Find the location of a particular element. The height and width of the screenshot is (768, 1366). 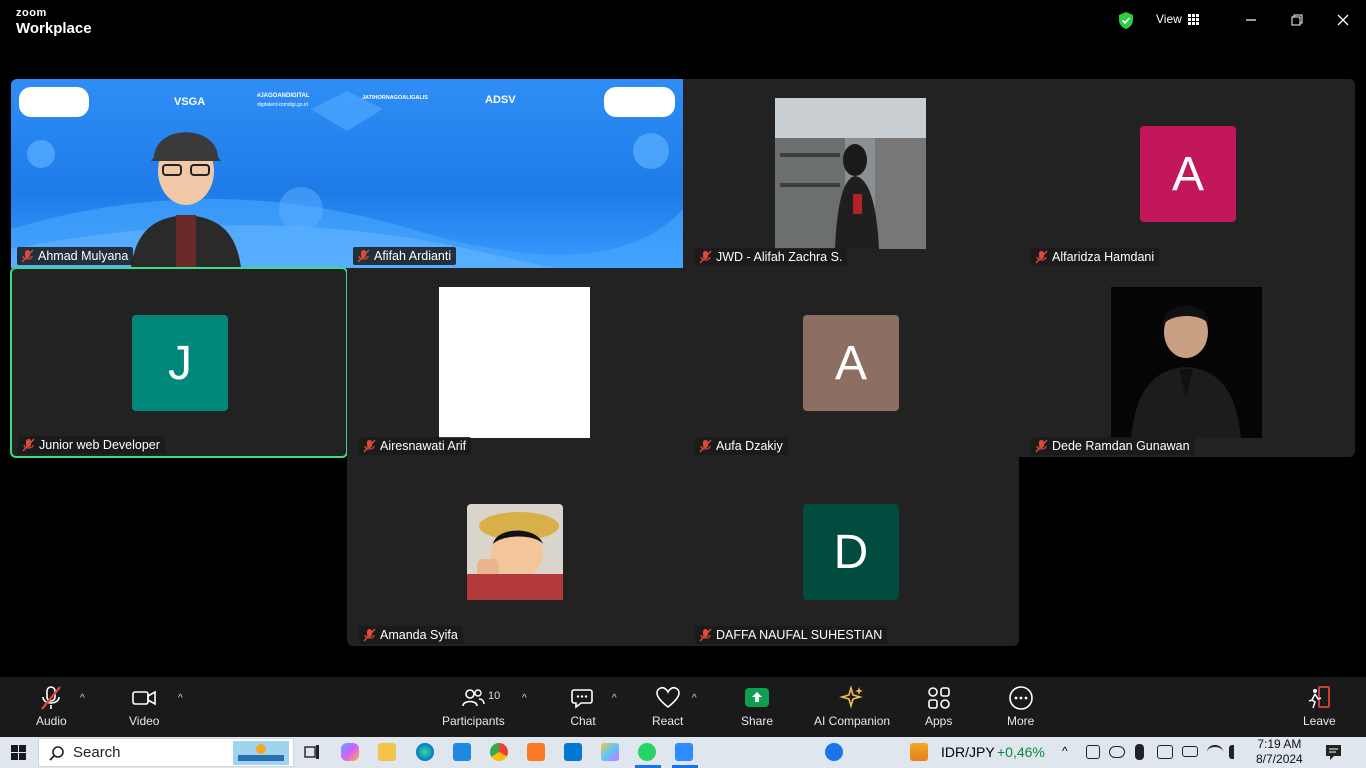

participant-name: Airesnawati Arif is located at coordinates (423, 446).